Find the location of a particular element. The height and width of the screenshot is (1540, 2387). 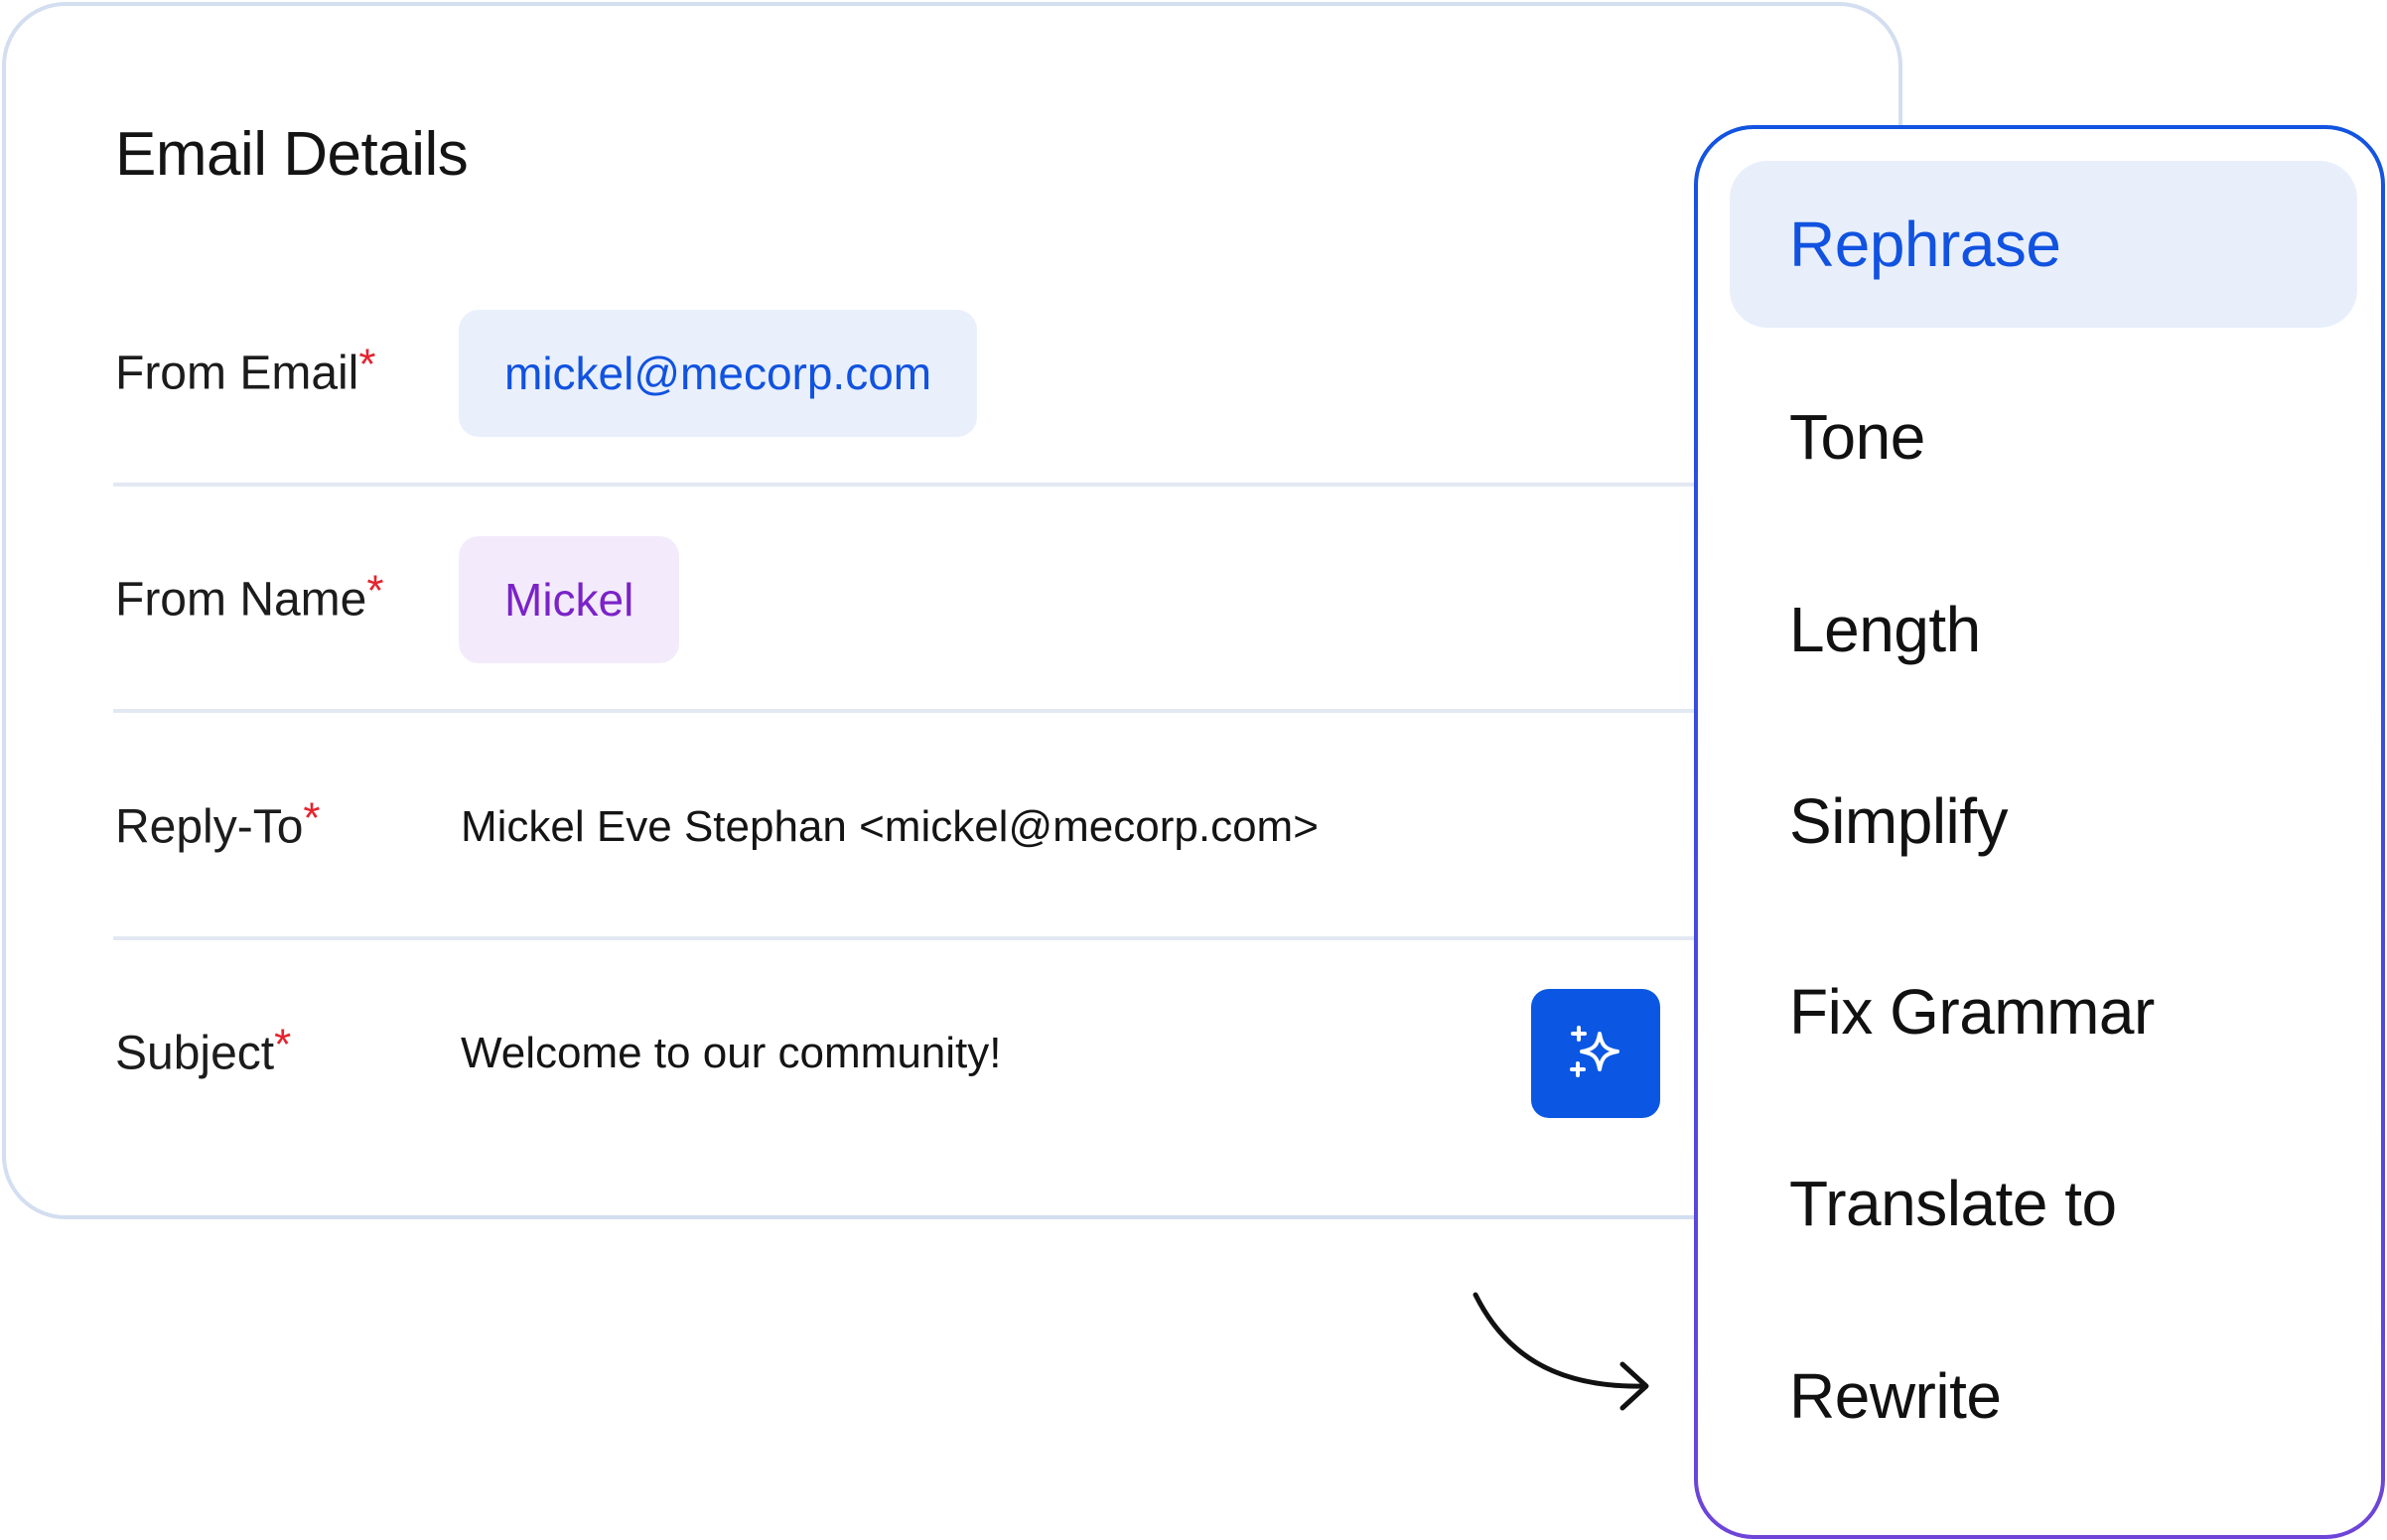

from-email-label-text: From Email is located at coordinates (237, 373).